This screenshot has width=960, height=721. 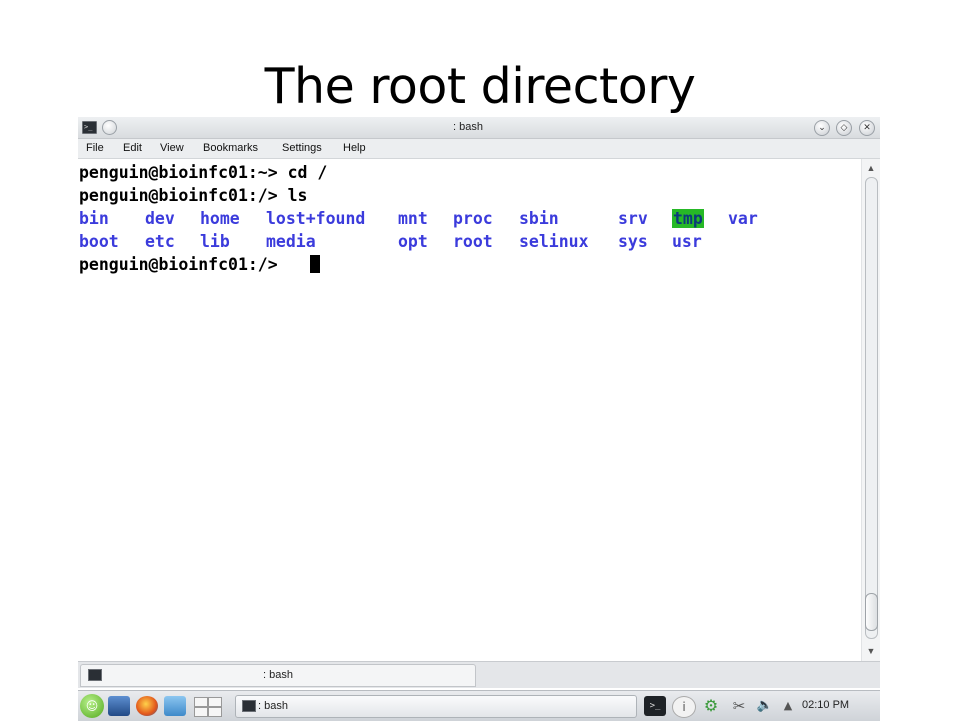 What do you see at coordinates (655, 706) in the screenshot?
I see `terminal-tray-icon: >_` at bounding box center [655, 706].